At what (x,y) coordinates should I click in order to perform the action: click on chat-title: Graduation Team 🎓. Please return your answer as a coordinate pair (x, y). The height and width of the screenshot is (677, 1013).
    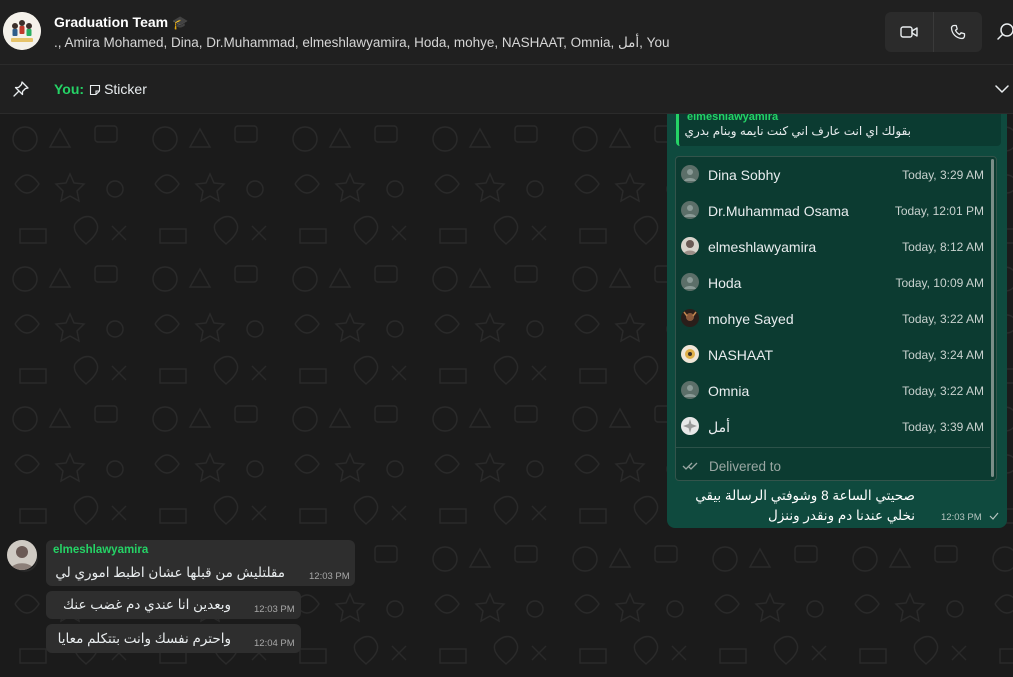
    Looking at the image, I should click on (121, 22).